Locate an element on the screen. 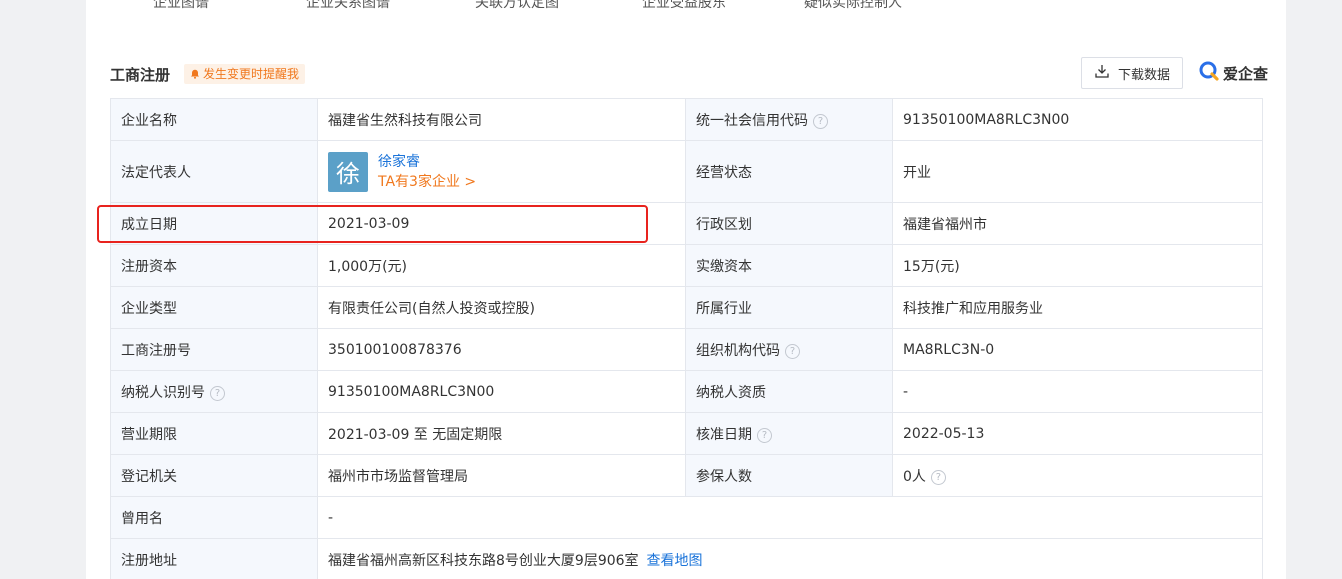  aiqicha-logo: 爱企查 is located at coordinates (1233, 73).